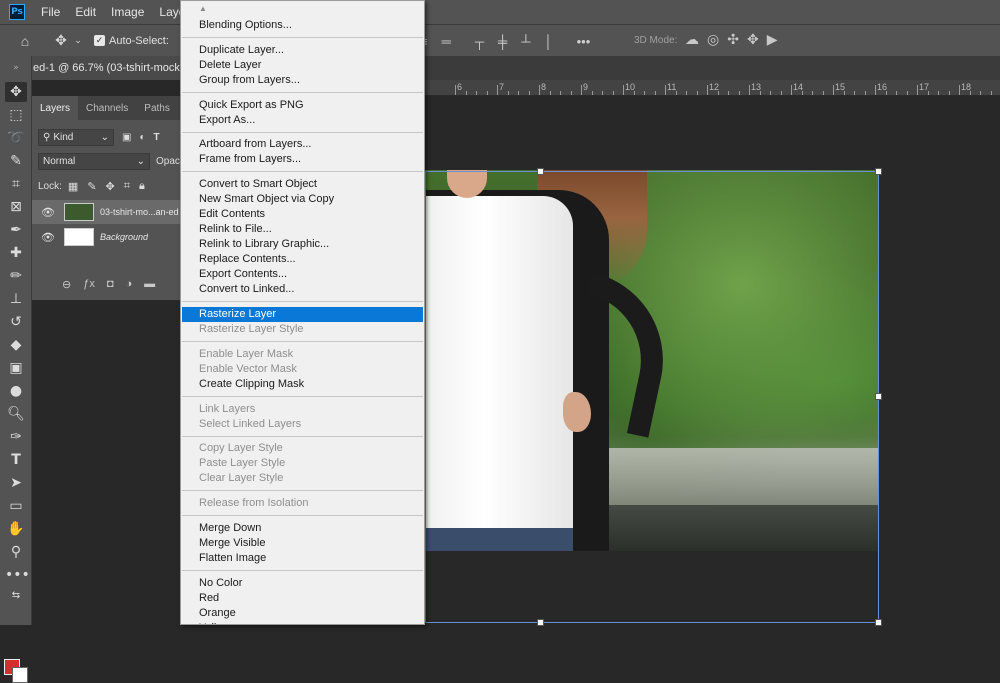 The image size is (1000, 683). Describe the element at coordinates (127, 12) in the screenshot. I see `menu-image: Image` at that location.